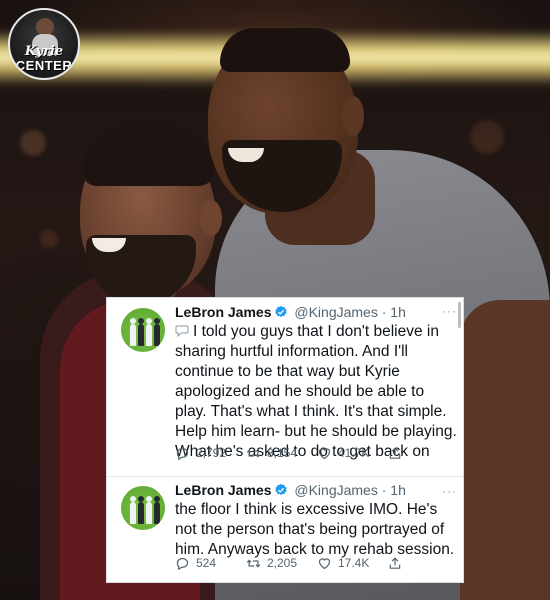 The image size is (550, 600). What do you see at coordinates (285, 476) in the screenshot?
I see `tweet-divider` at bounding box center [285, 476].